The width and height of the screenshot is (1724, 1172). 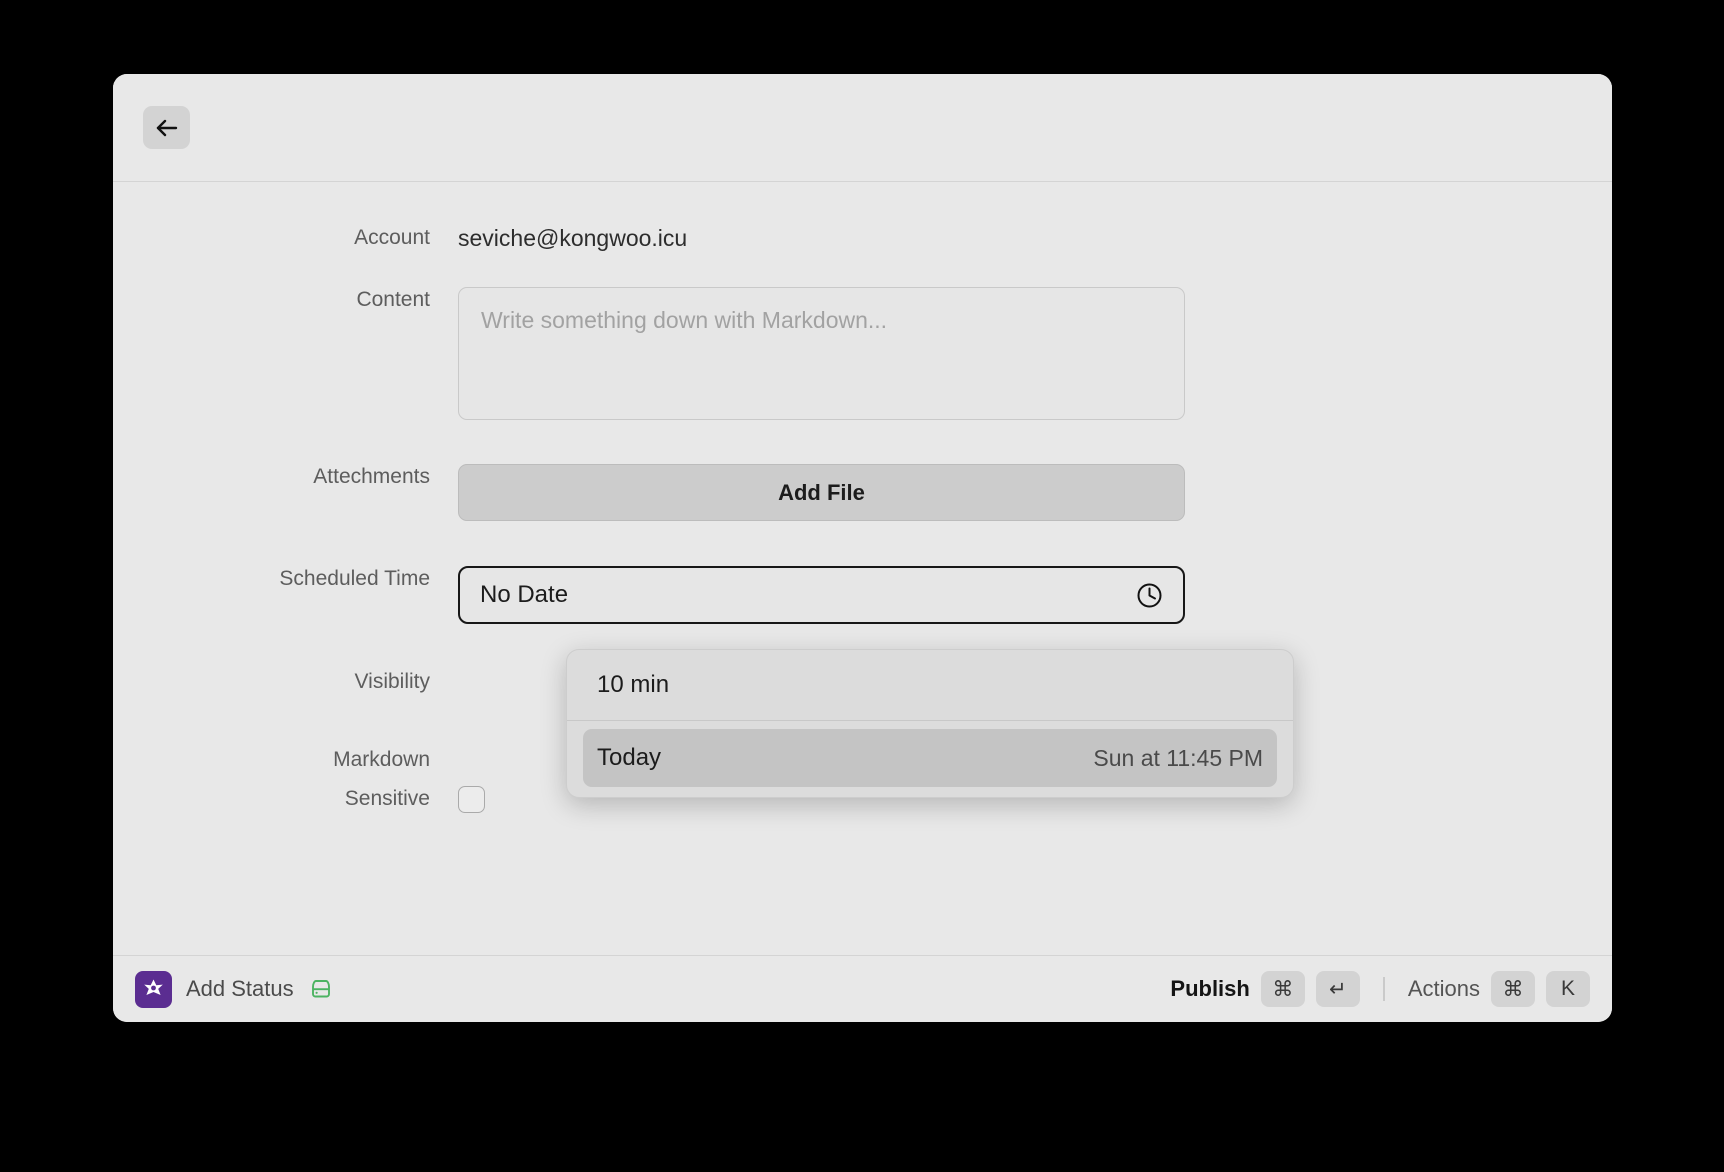 I want to click on publish-label: Publish, so click(x=1209, y=989).